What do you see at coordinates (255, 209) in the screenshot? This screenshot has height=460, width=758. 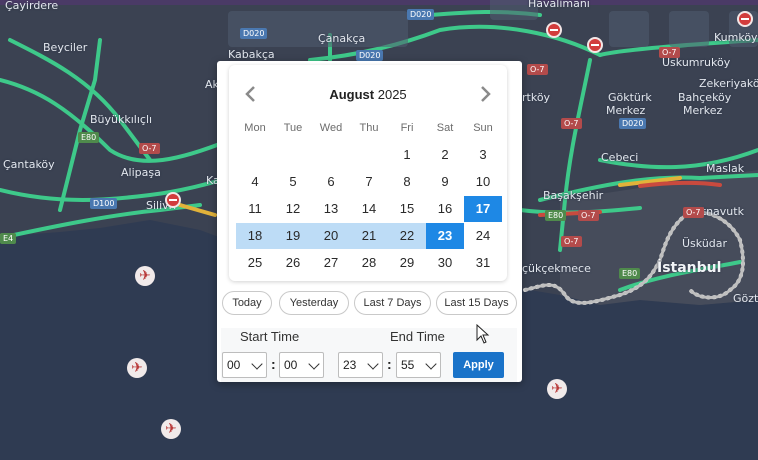 I see `calendar-day: 11` at bounding box center [255, 209].